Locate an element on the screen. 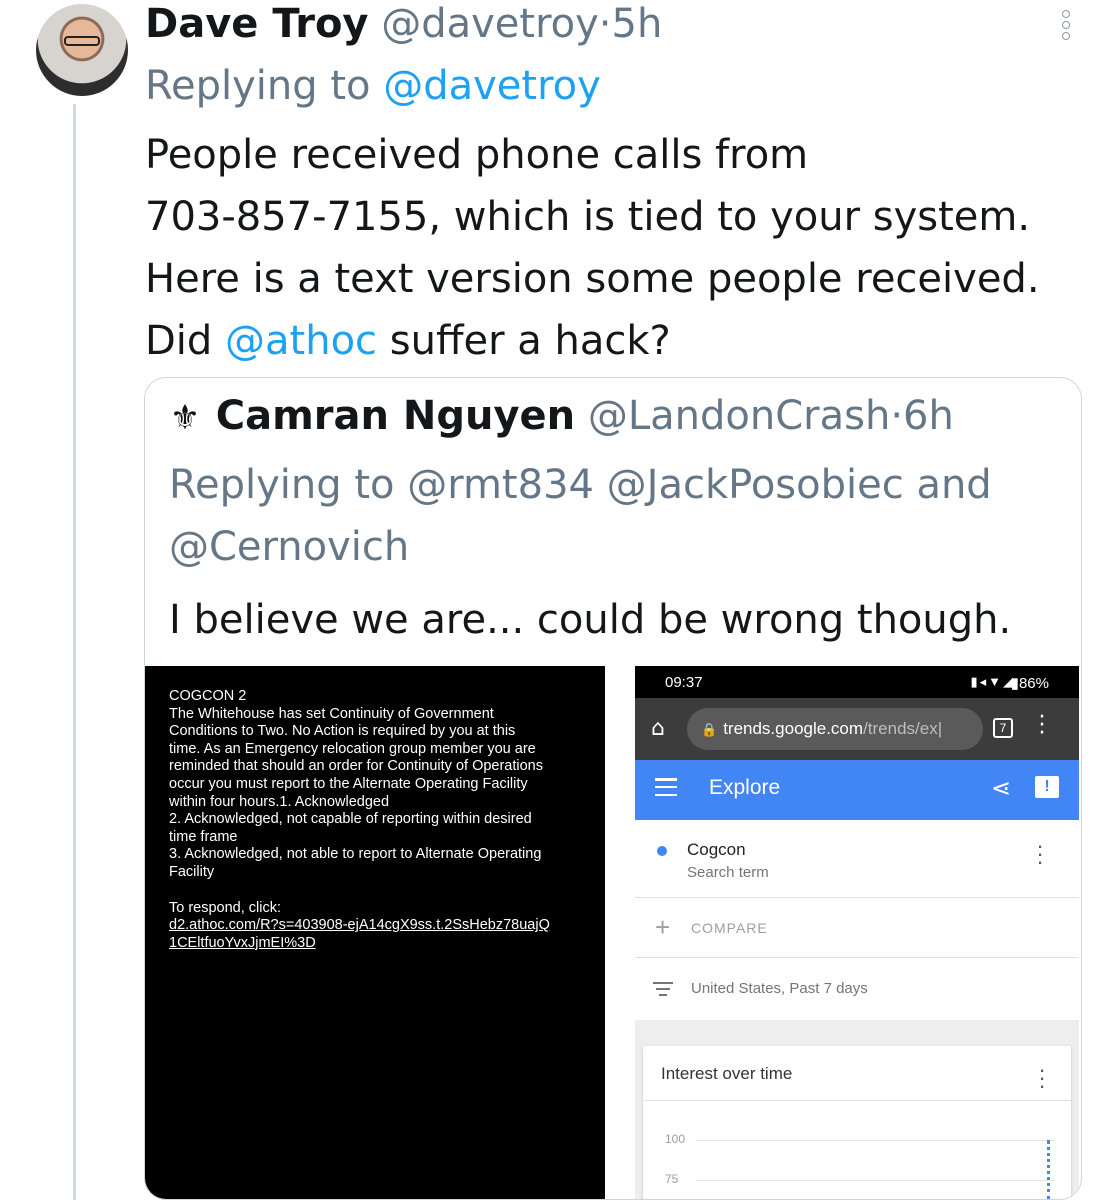 The width and height of the screenshot is (1103, 1200). tick-label: 75 is located at coordinates (672, 1179).